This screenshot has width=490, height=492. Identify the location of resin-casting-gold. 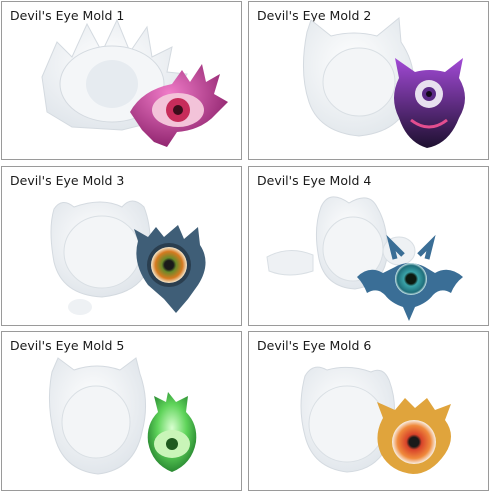
(414, 436).